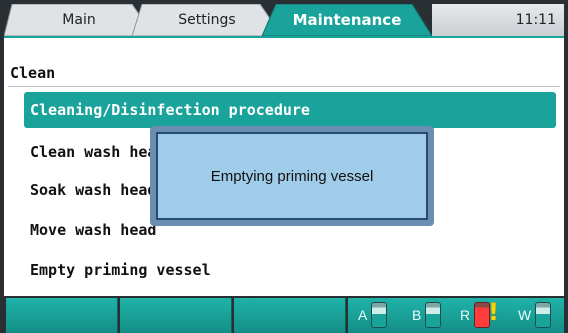 Image resolution: width=568 pixels, height=333 pixels. I want to click on clock: 11:11, so click(498, 20).